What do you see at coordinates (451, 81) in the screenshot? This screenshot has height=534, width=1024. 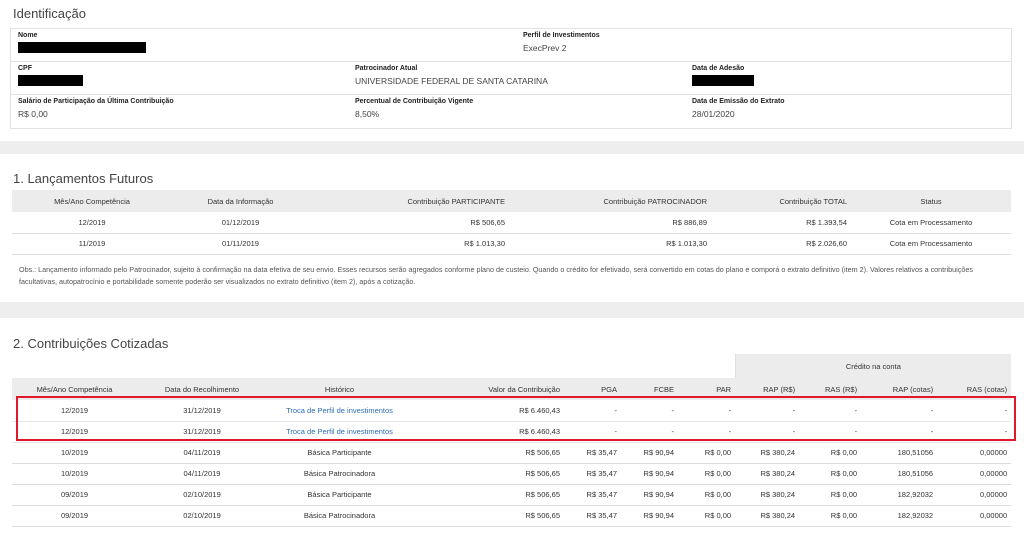 I see `patrocinador-value: UNIVERSIDADE FEDERAL DE SANTA CATARINA` at bounding box center [451, 81].